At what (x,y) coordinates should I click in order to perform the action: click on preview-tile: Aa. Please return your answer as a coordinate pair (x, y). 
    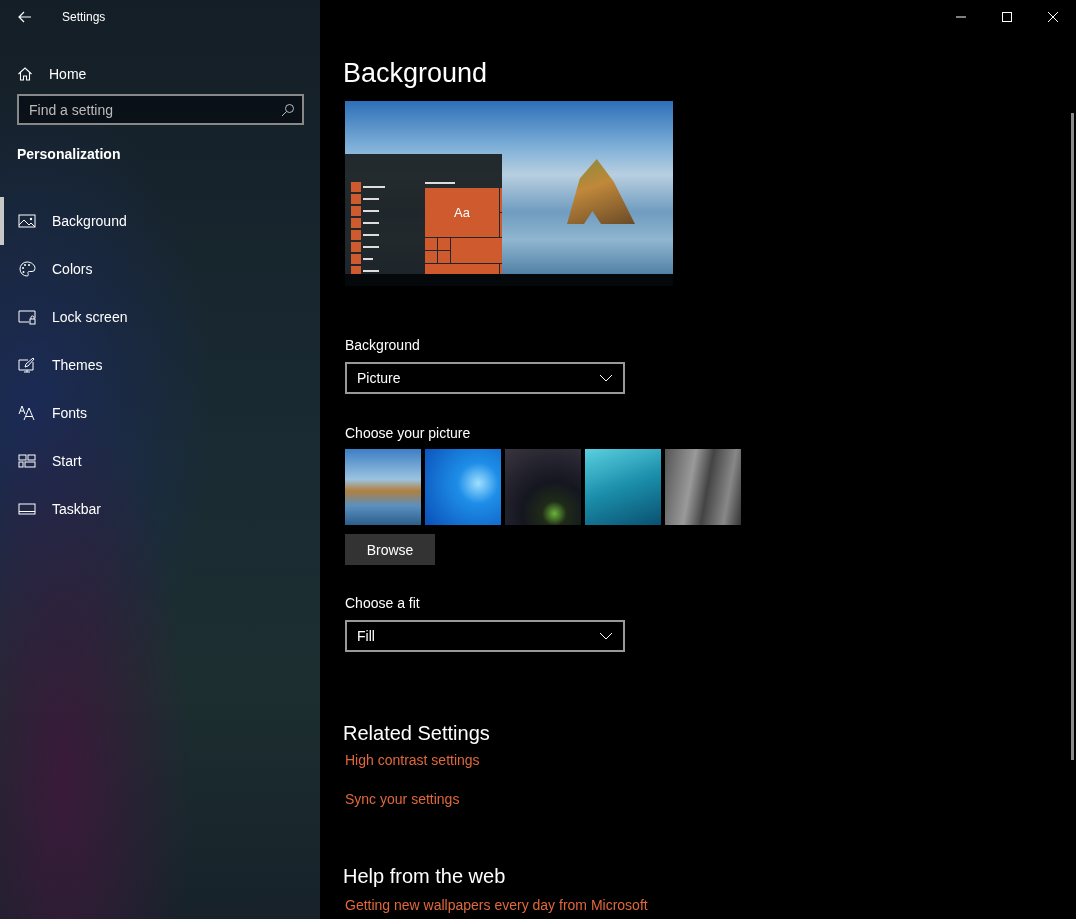
    Looking at the image, I should click on (462, 212).